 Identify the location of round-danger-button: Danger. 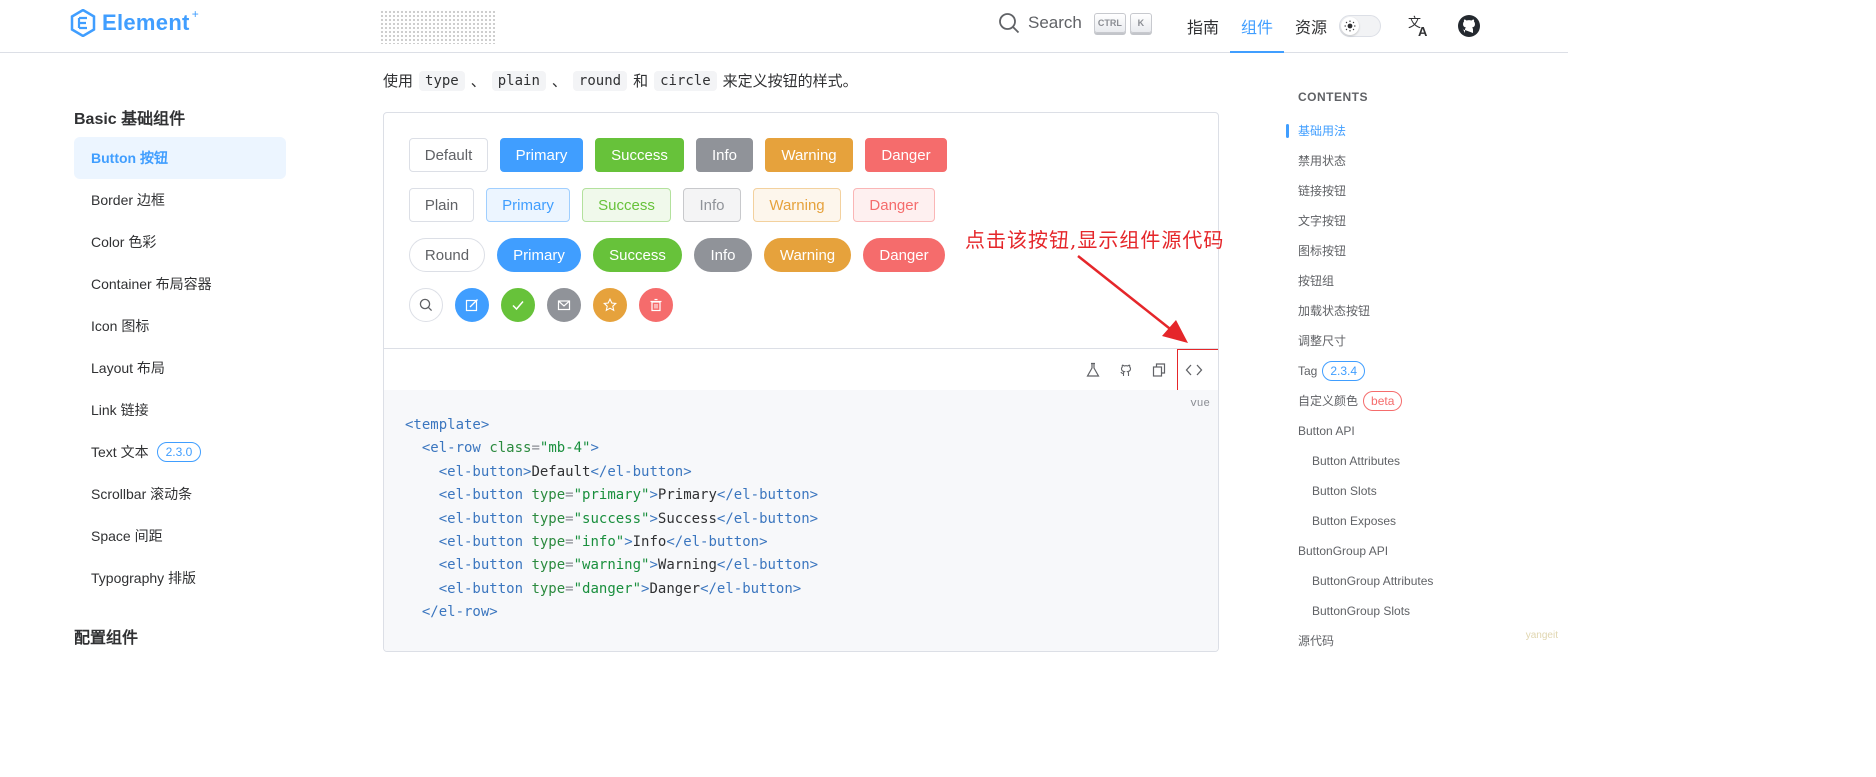
(904, 255).